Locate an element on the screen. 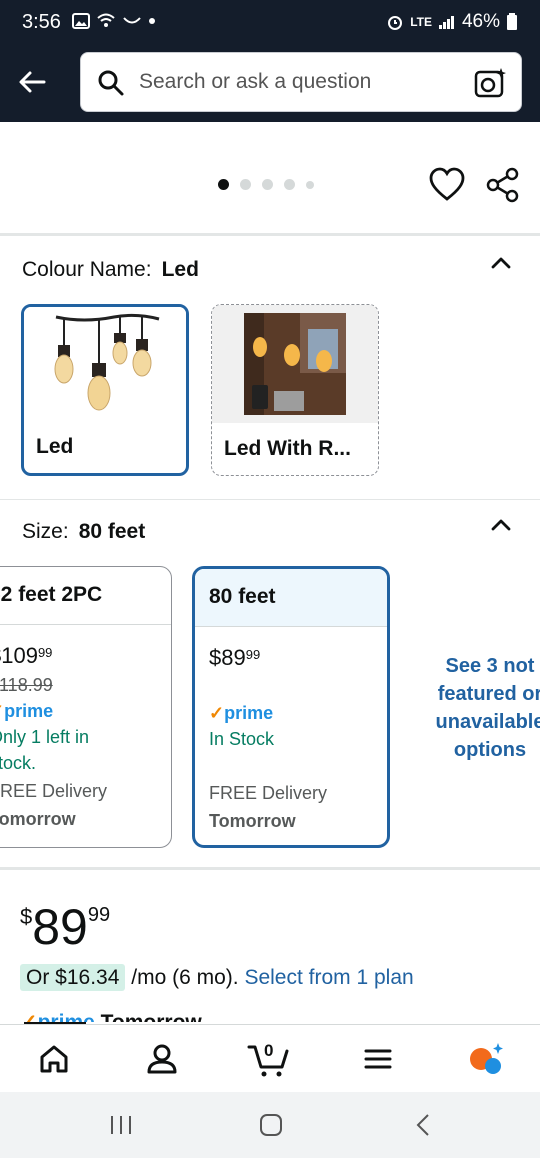 This screenshot has height=1158, width=540. string-lights-remote-image is located at coordinates (295, 364).